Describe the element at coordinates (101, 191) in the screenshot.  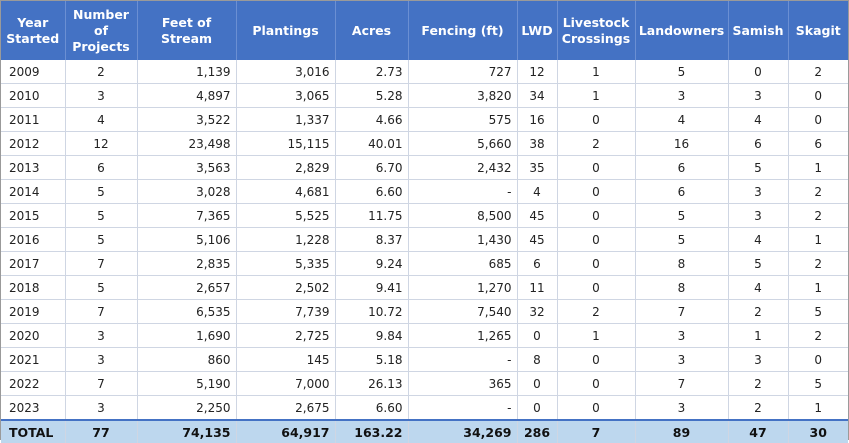
I see `cell-number-of-projects: 5` at that location.